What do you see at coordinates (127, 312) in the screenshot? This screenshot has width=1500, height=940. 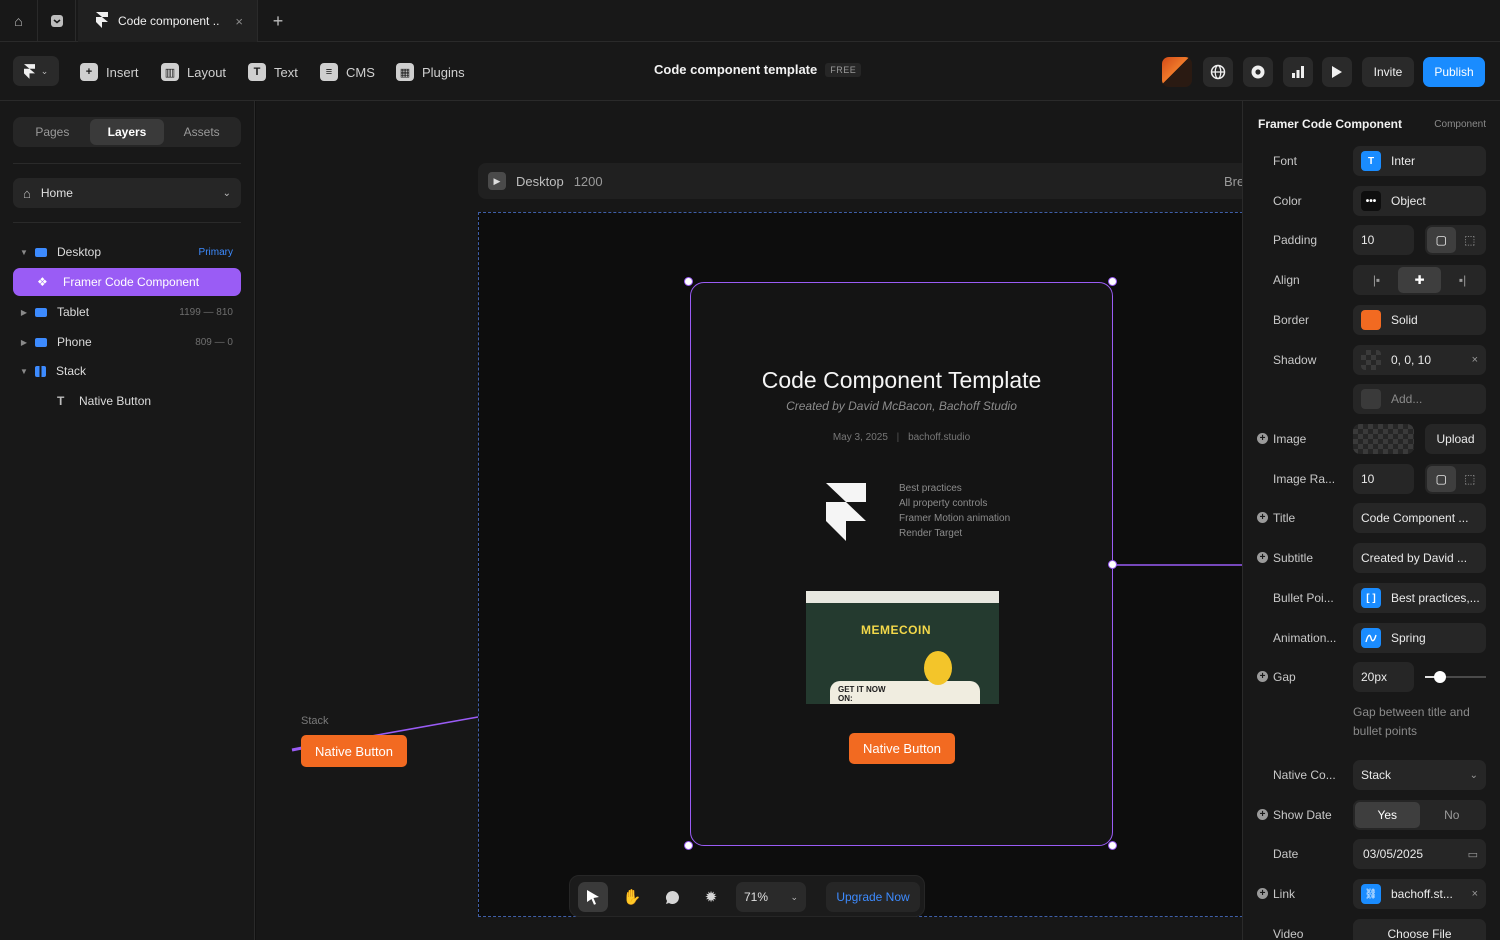 I see `layer-tablet: ▶ Tablet 1199 — 810` at bounding box center [127, 312].